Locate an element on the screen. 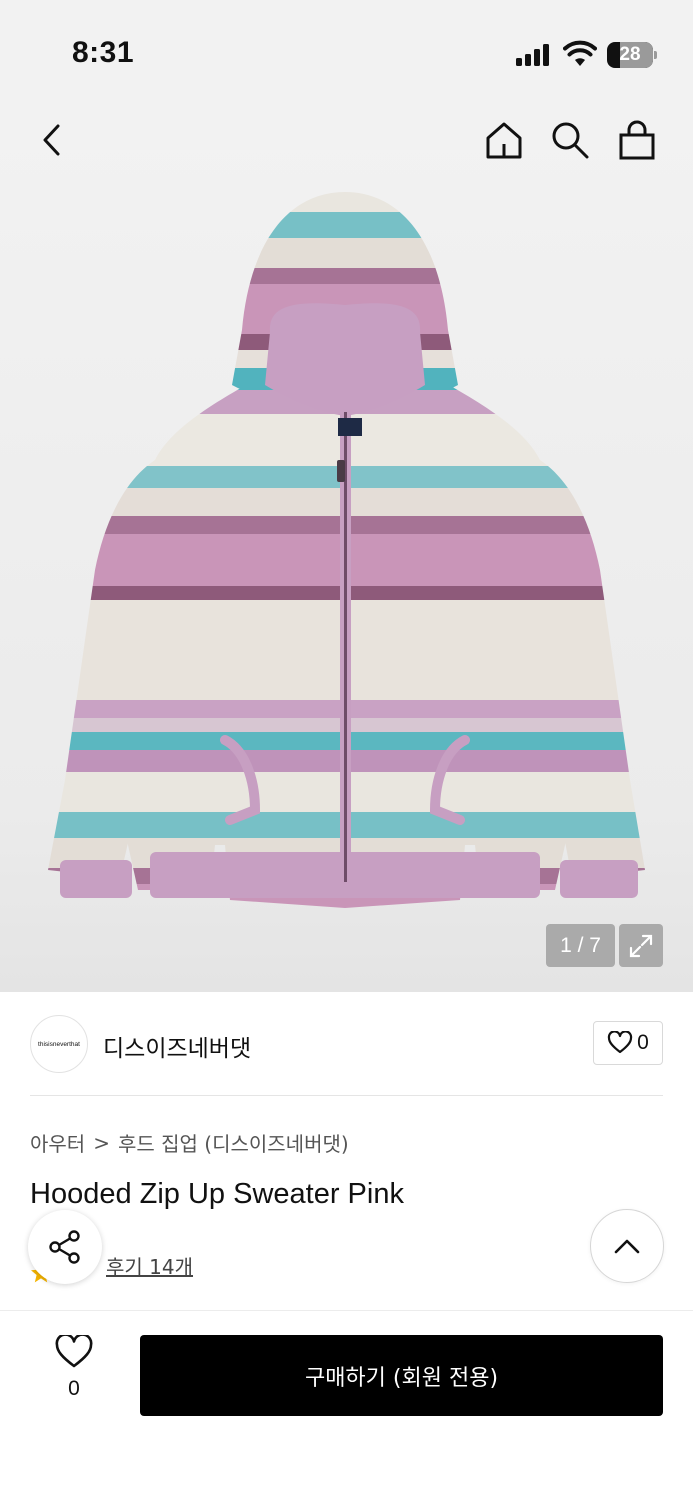  status-bar: 8:31 28 is located at coordinates (346, 50).